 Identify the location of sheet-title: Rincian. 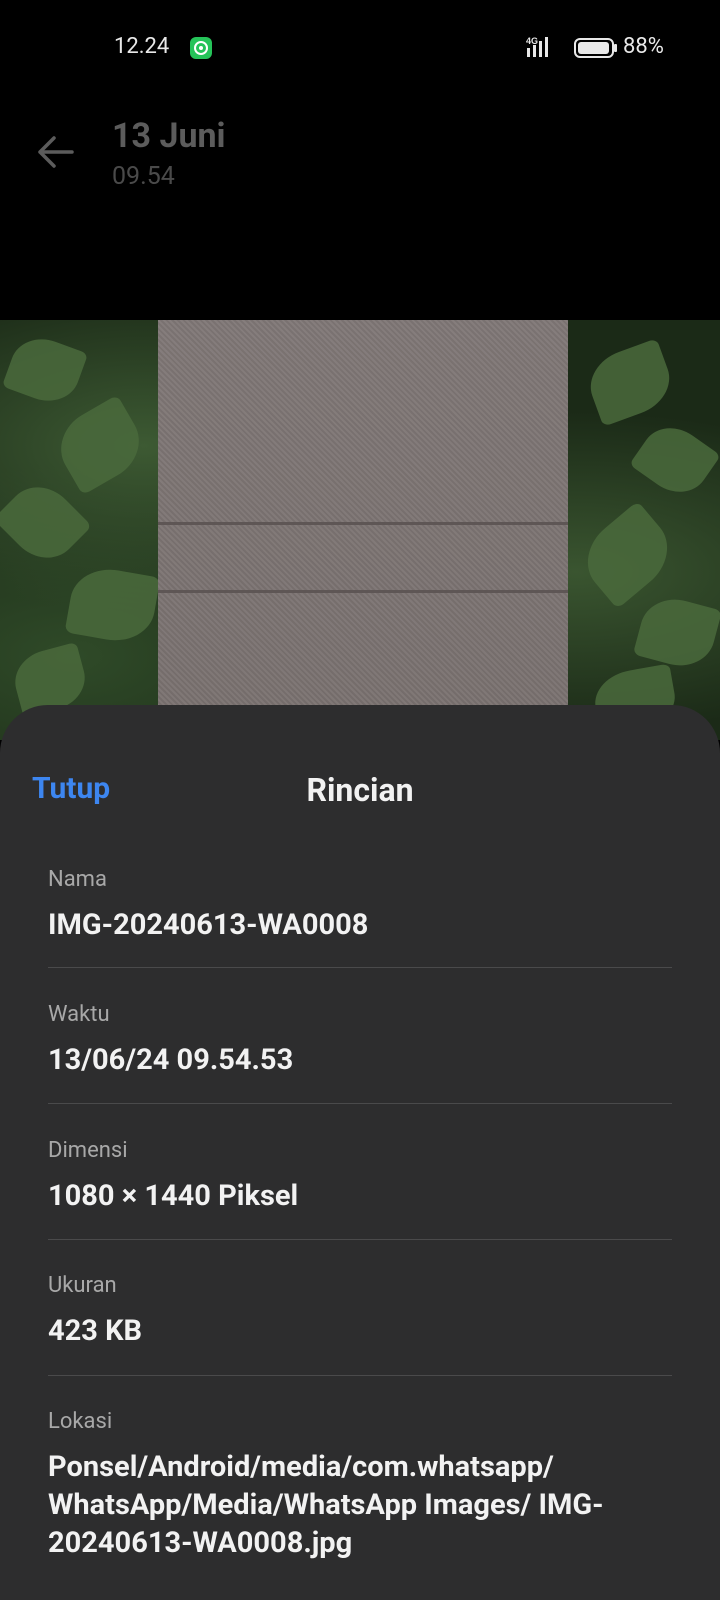
(360, 790).